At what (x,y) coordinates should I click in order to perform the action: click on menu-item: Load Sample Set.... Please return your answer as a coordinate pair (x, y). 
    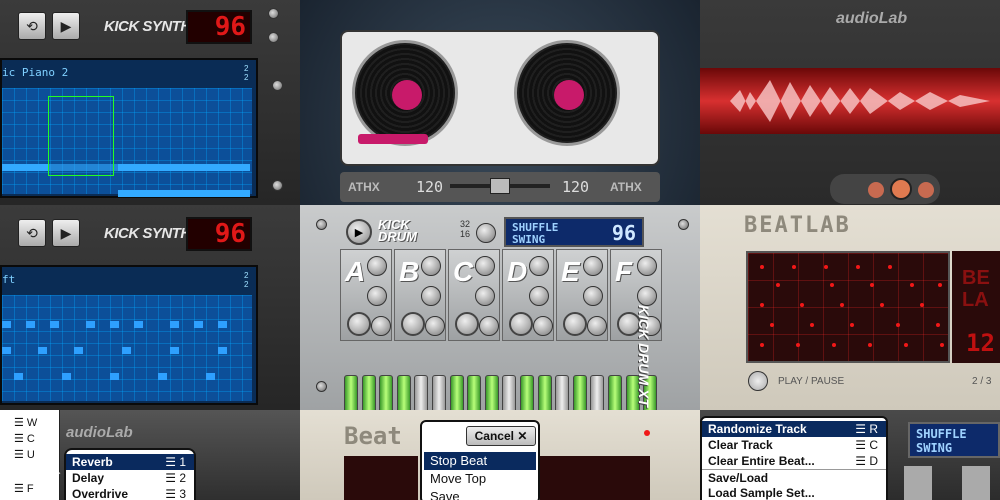
    Looking at the image, I should click on (794, 492).